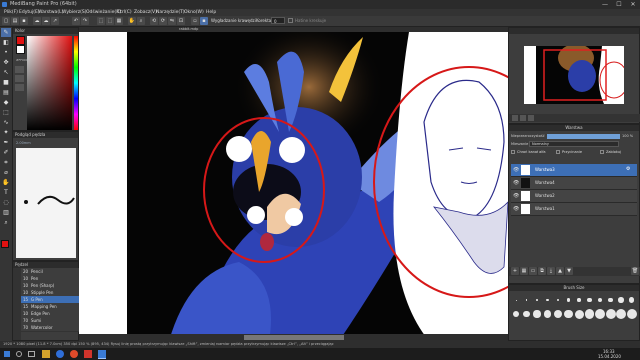  Describe the element at coordinates (619, 4) in the screenshot. I see `maximize-button: ☐` at that location.